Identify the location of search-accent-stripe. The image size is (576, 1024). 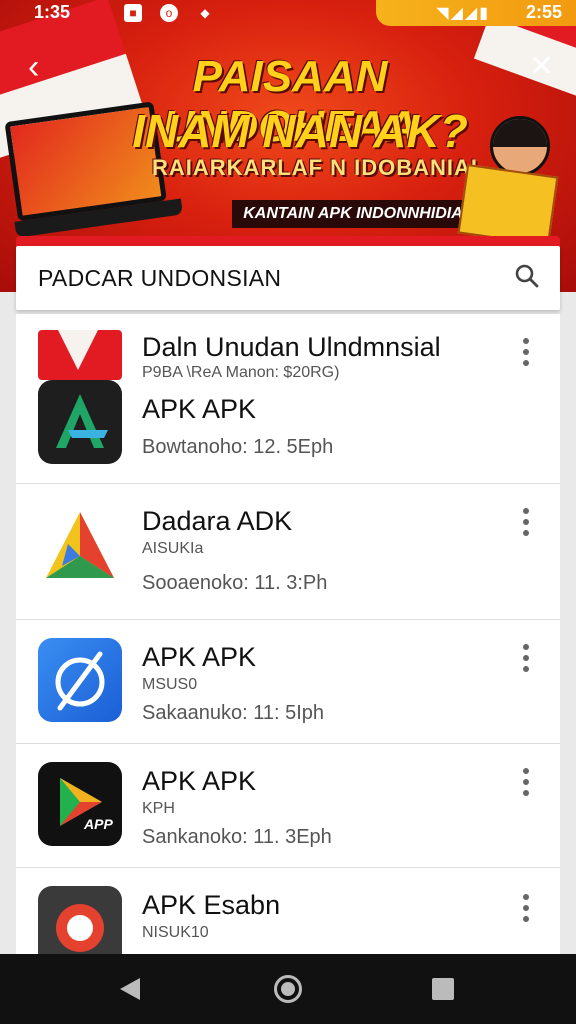
(288, 241).